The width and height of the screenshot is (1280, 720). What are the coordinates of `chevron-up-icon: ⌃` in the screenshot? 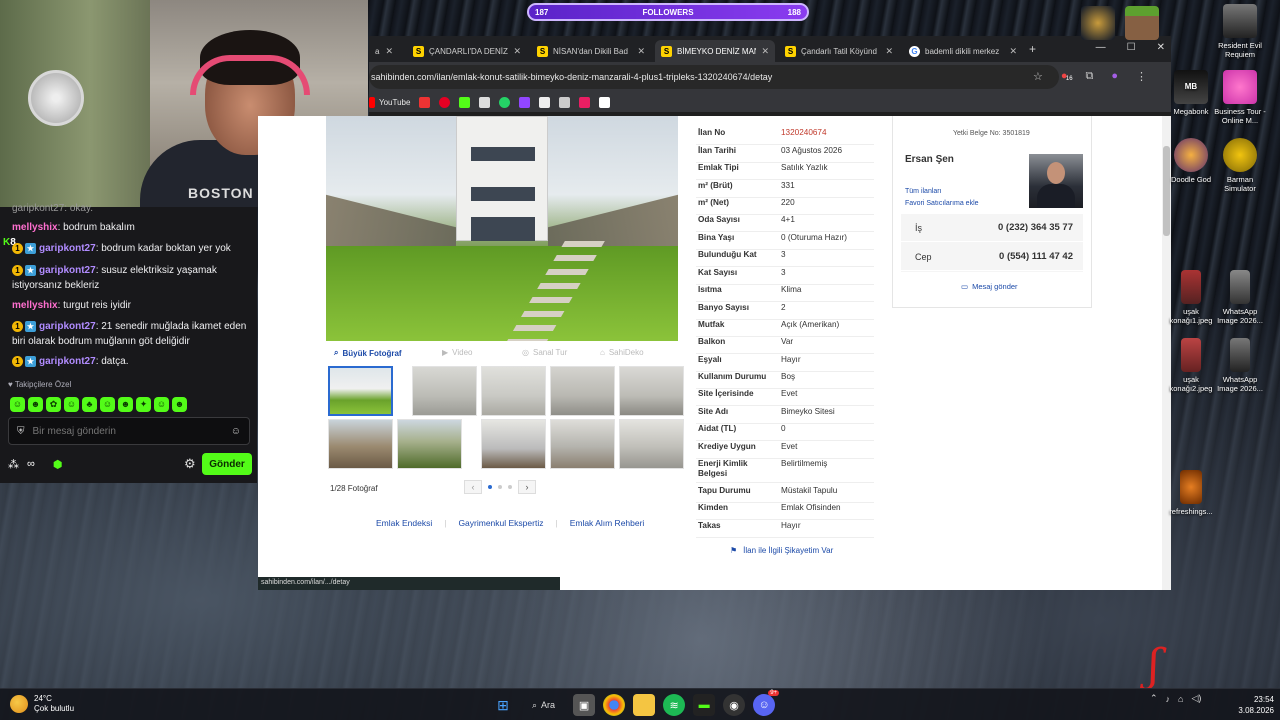 It's located at (1154, 698).